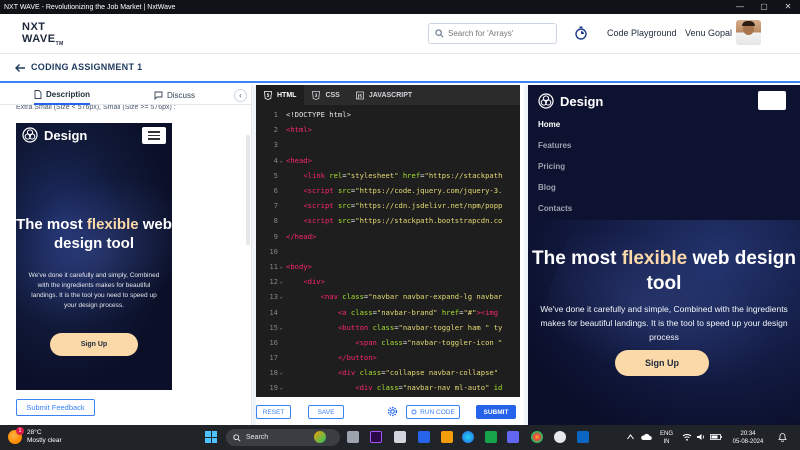  I want to click on code-line: 3, so click(388, 144).